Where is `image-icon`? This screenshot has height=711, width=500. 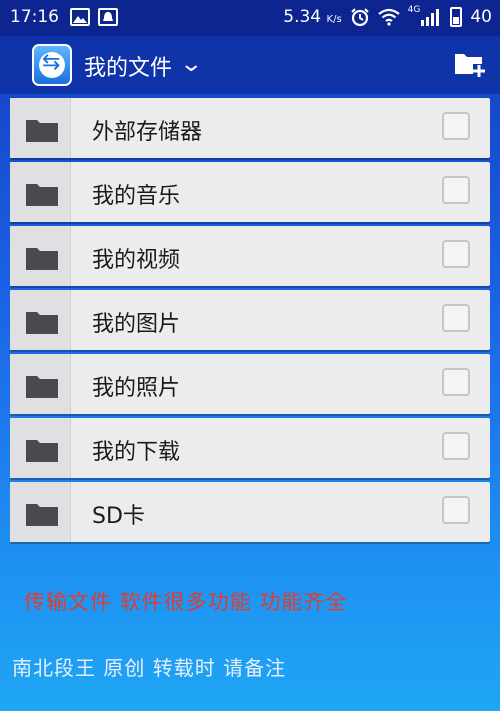
image-icon is located at coordinates (80, 17).